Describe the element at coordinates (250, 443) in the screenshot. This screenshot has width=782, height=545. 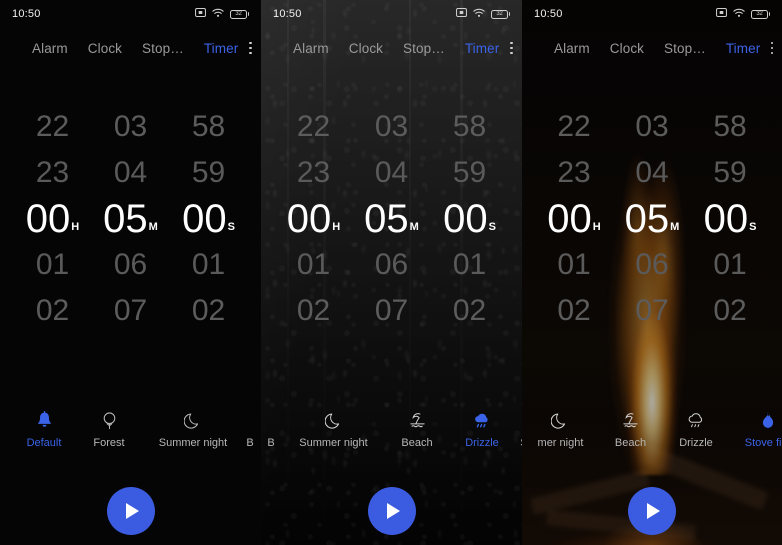
I see `sound-label-beach-partial: B` at that location.